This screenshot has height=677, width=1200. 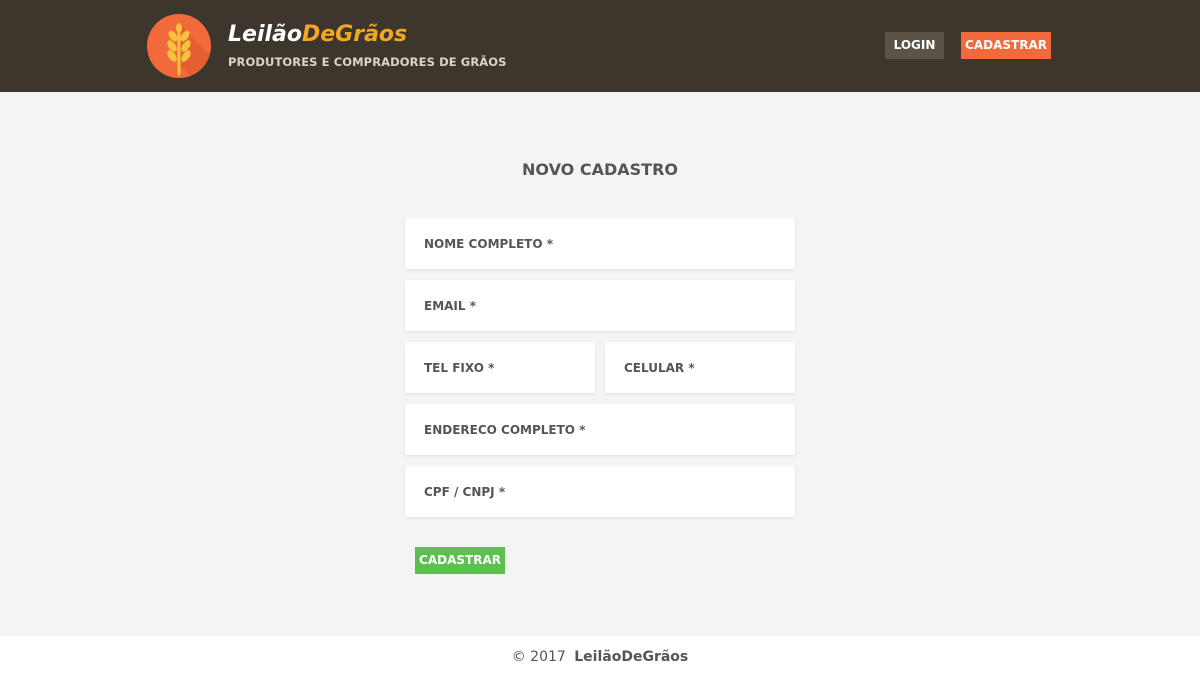 What do you see at coordinates (600, 169) in the screenshot?
I see `page-title: NOVO CADASTRO` at bounding box center [600, 169].